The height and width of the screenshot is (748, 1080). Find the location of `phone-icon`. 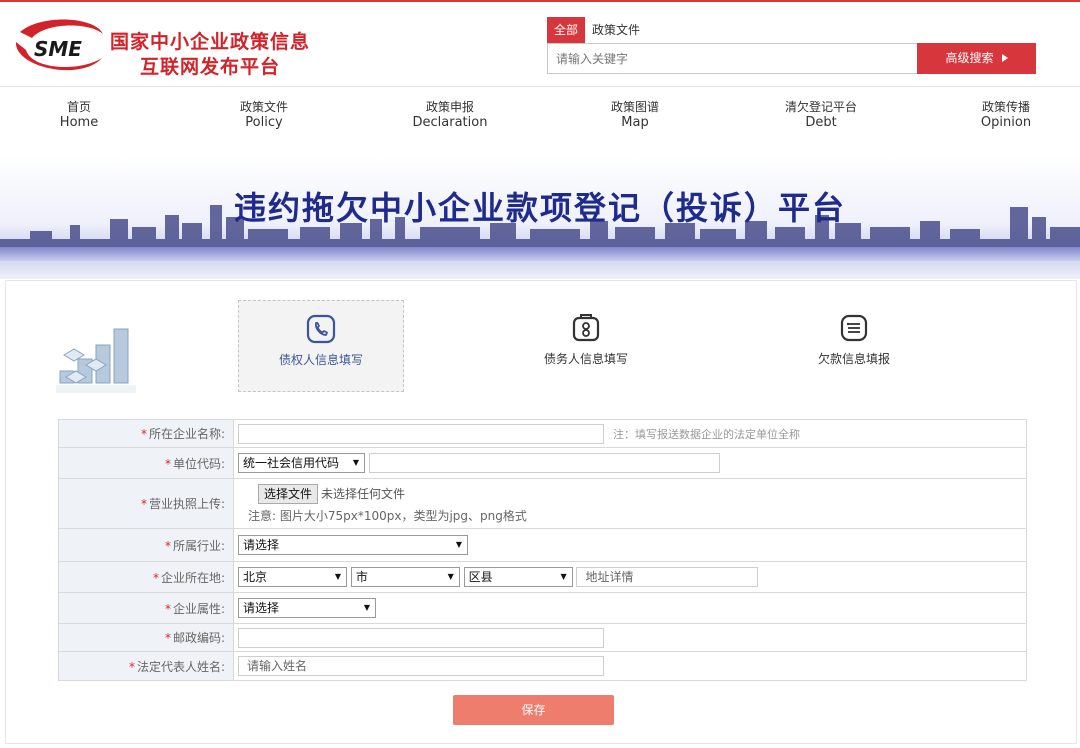

phone-icon is located at coordinates (321, 329).